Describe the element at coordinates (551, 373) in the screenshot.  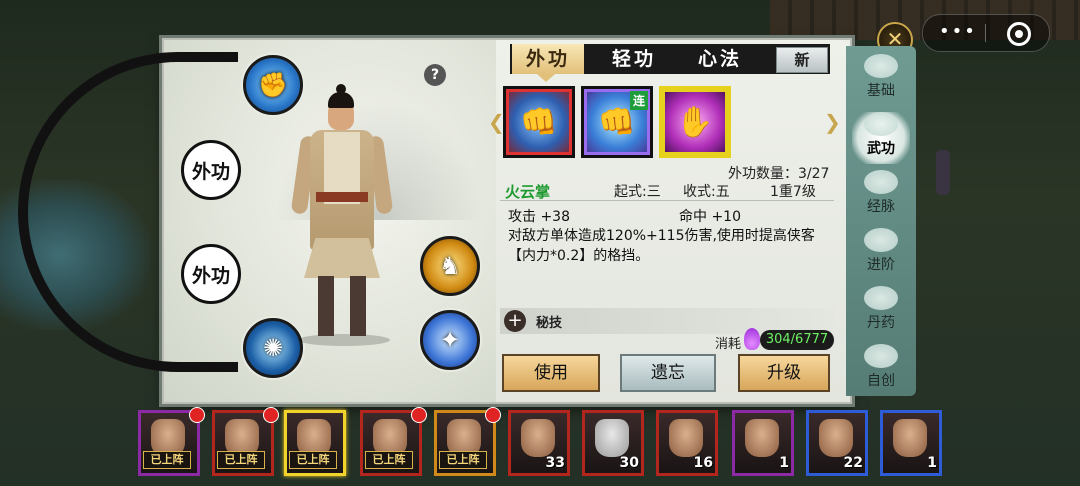
I see `use-button: 使用` at that location.